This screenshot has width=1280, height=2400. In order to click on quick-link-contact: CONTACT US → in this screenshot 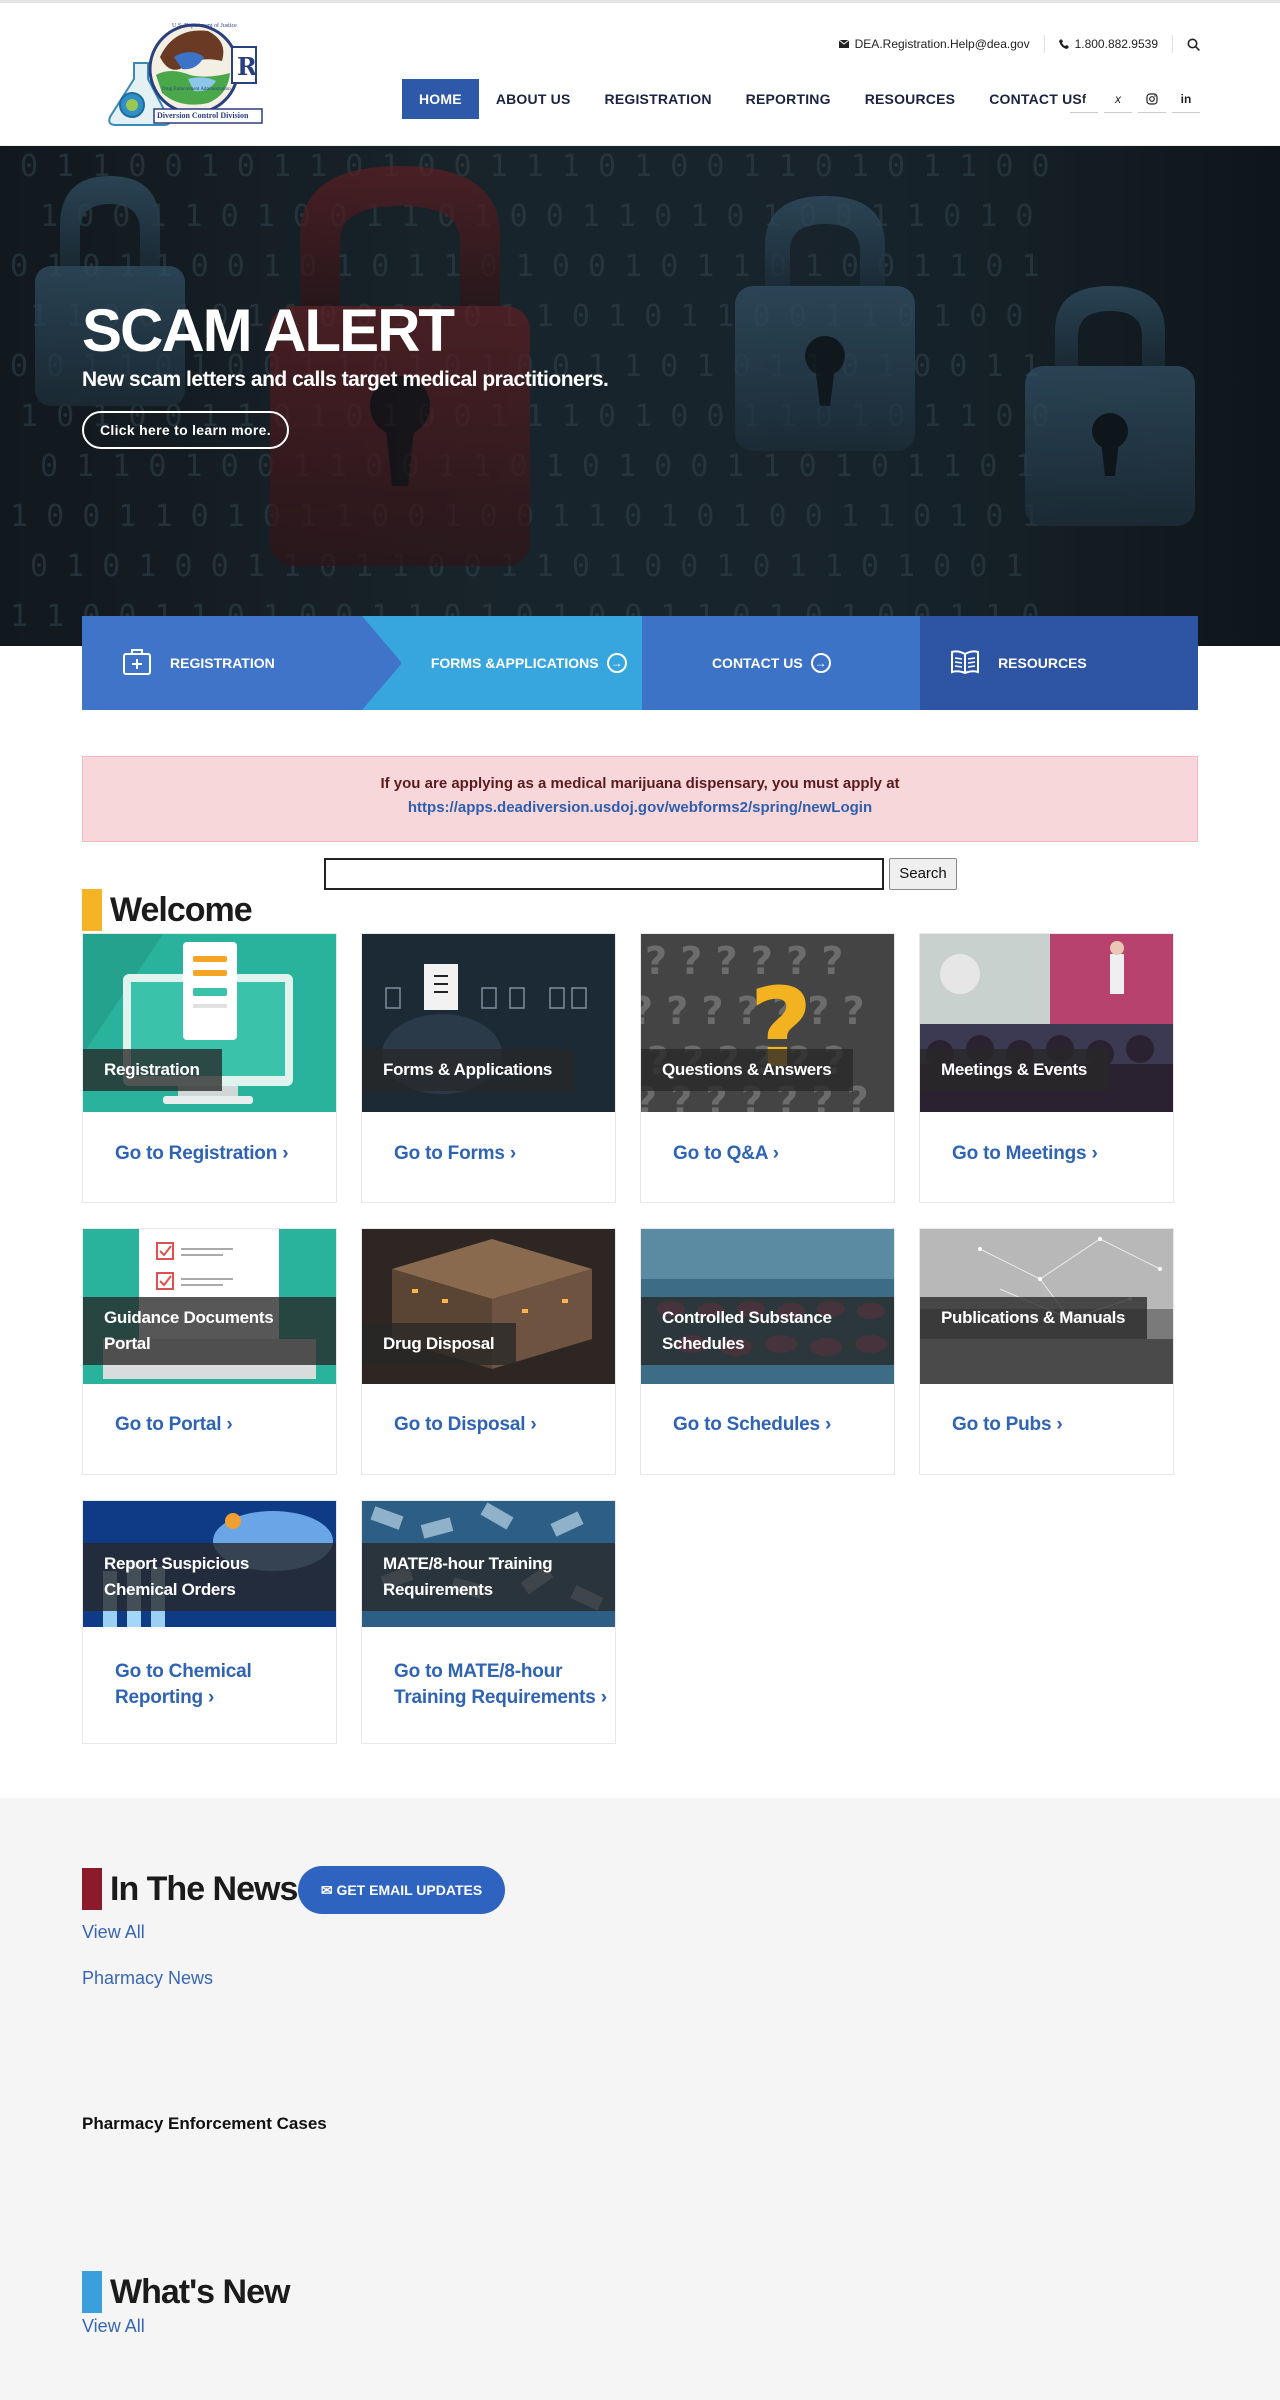, I will do `click(781, 663)`.